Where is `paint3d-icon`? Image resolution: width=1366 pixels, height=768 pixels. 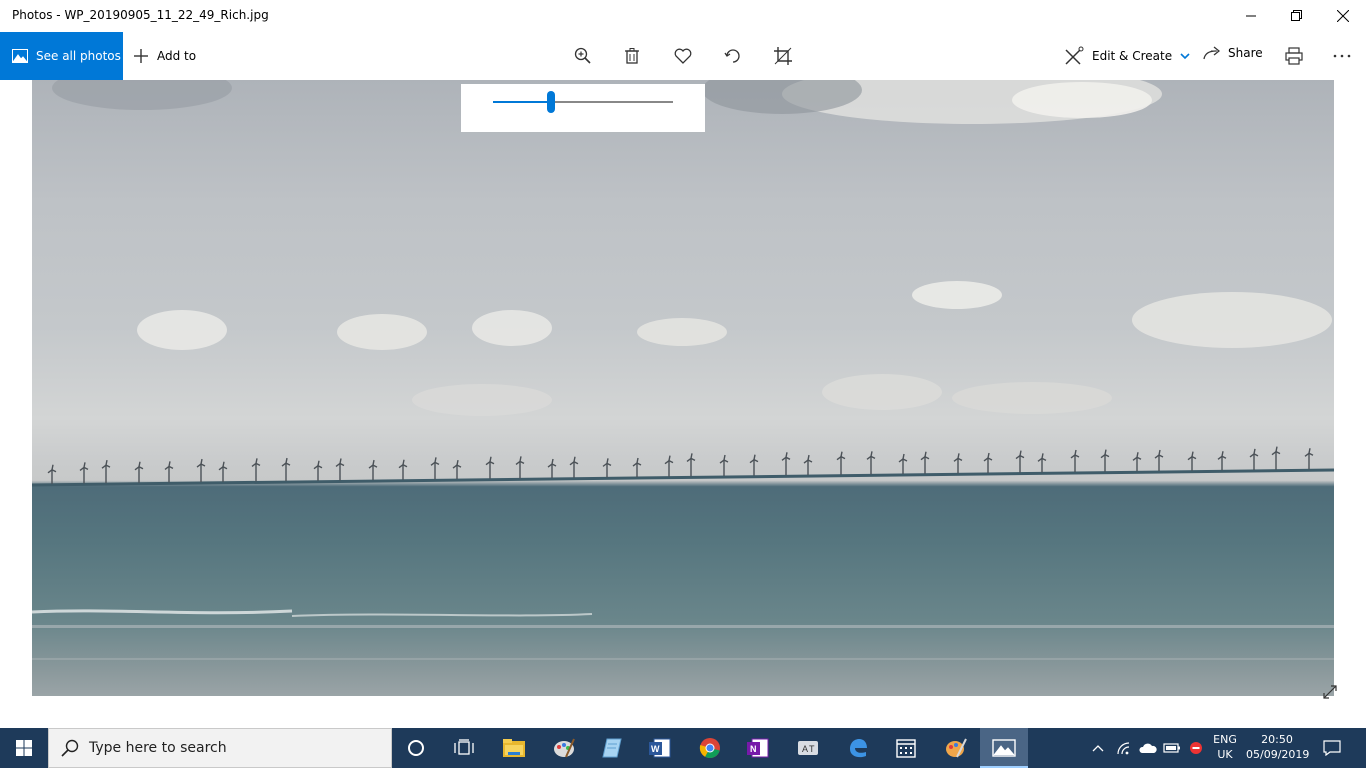
paint3d-icon is located at coordinates (956, 748).